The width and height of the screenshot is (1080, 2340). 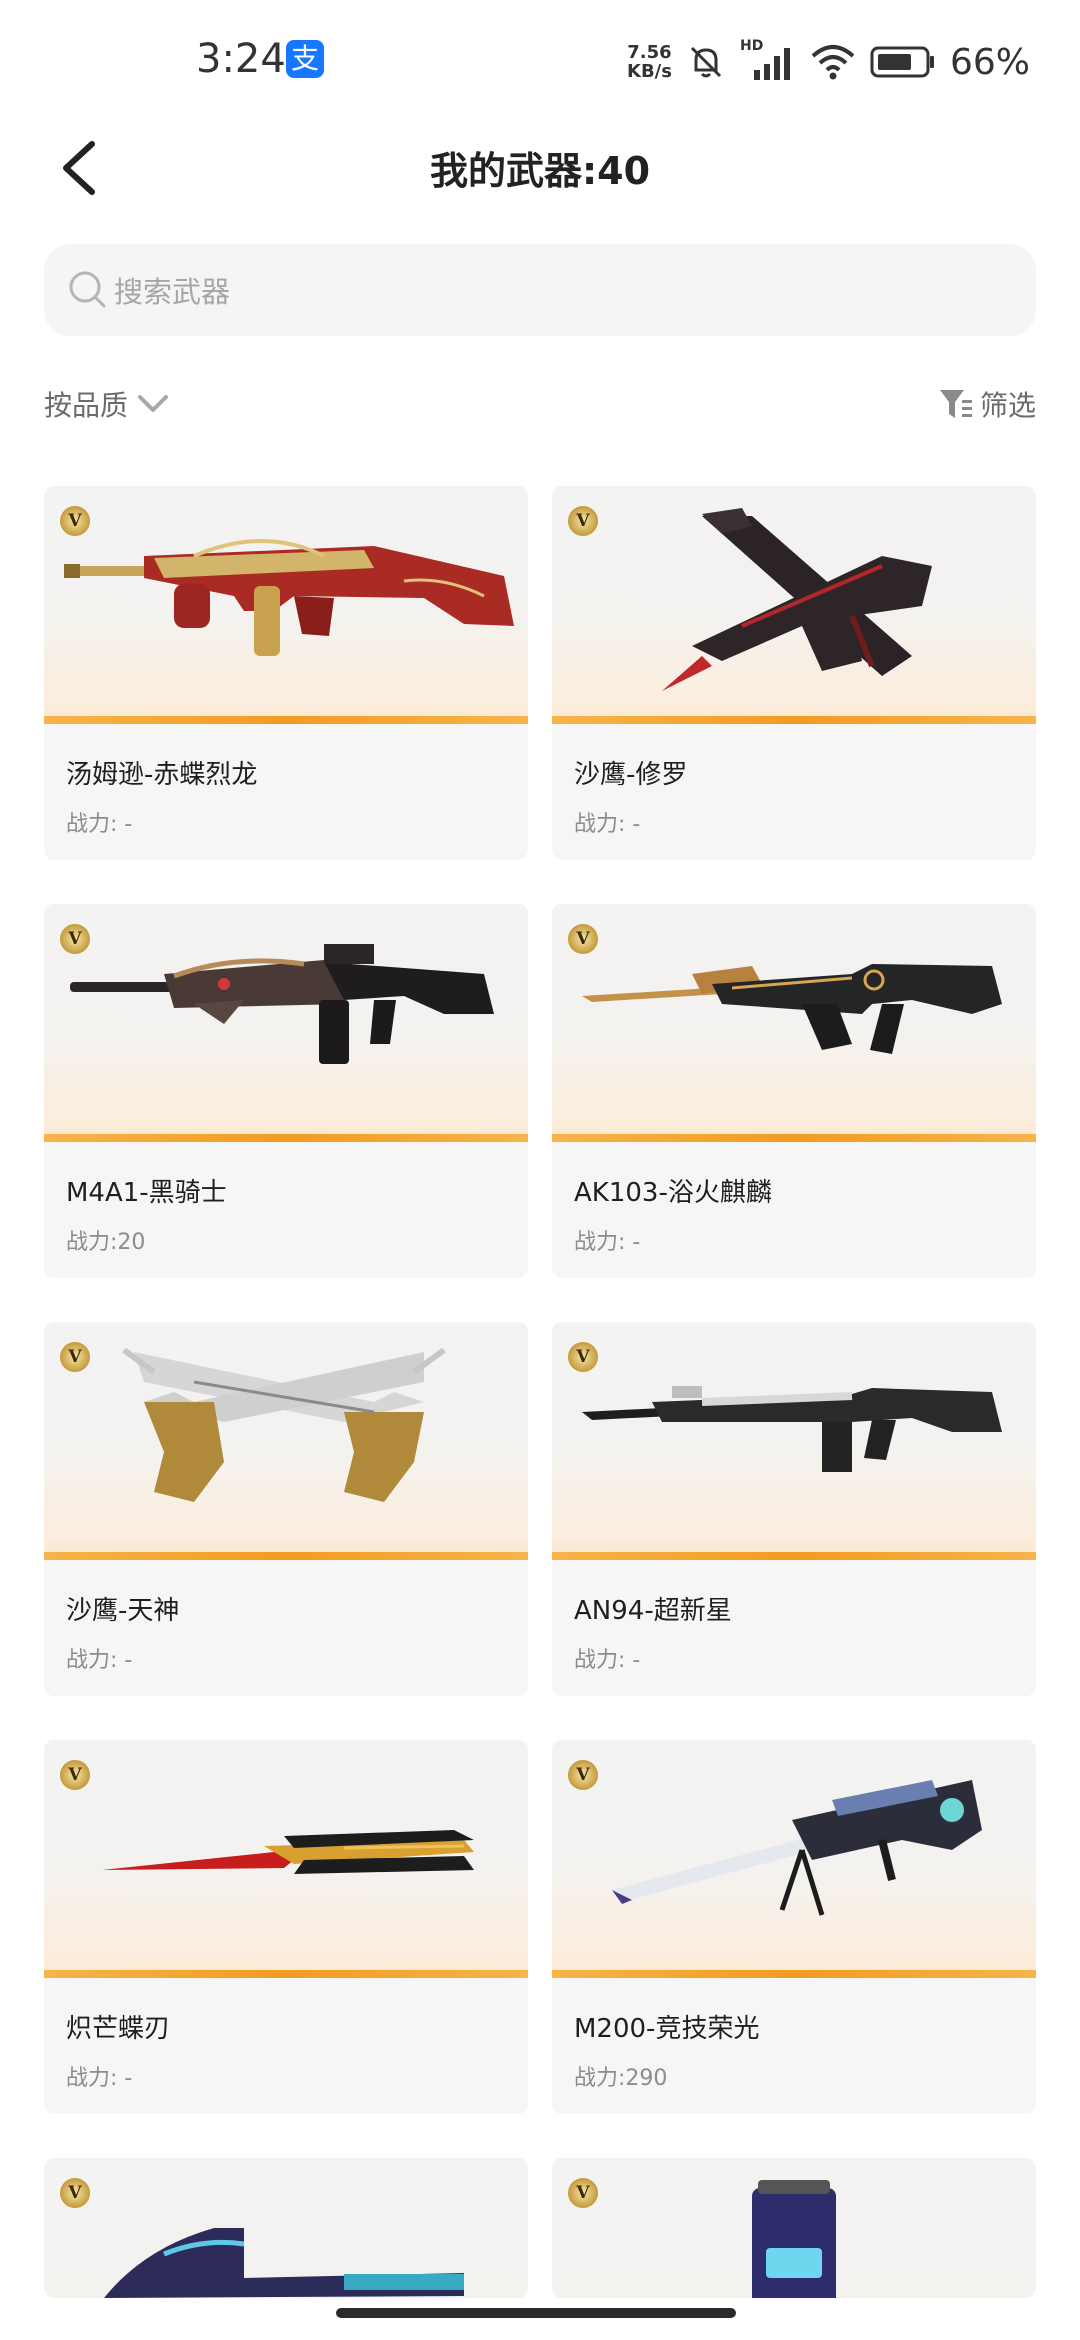 I want to click on weapon-name: AN94-超新星, so click(x=653, y=1611).